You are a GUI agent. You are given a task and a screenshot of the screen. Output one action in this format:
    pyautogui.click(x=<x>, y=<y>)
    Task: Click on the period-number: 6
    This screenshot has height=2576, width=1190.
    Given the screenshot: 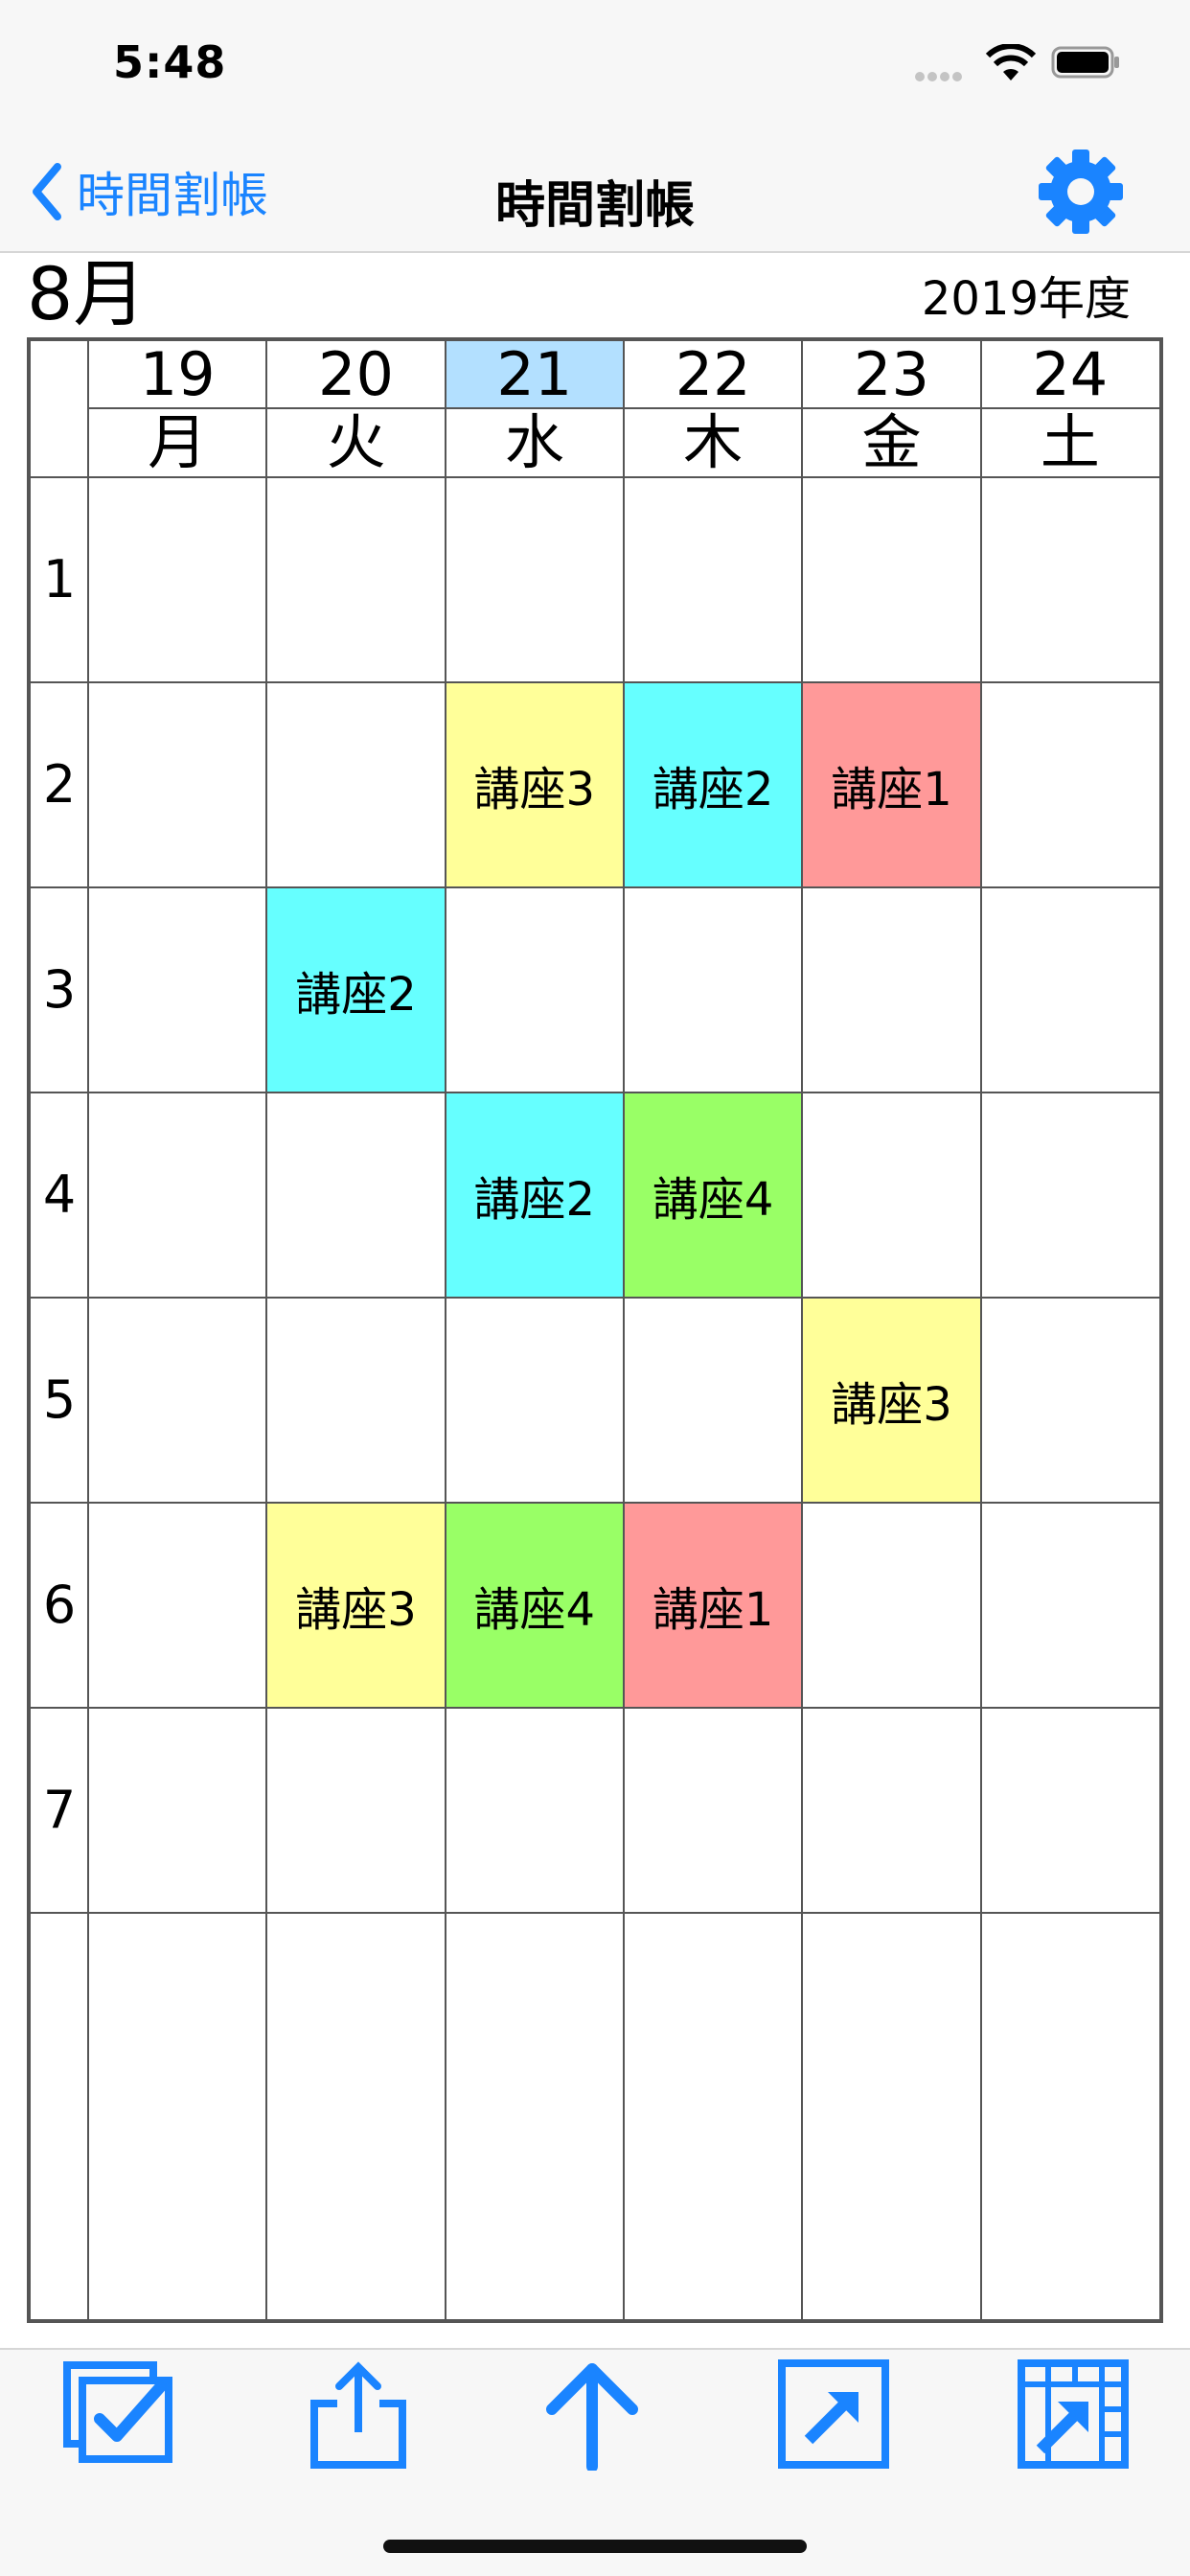 What is the action you would take?
    pyautogui.click(x=60, y=1605)
    